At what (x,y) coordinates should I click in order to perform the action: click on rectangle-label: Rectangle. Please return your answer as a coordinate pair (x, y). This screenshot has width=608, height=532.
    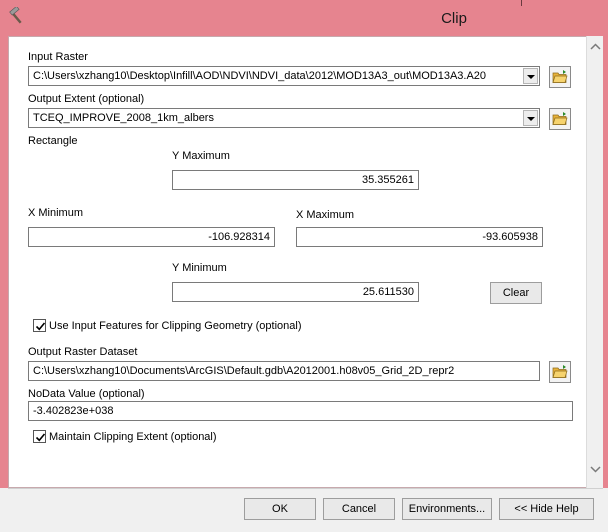
    Looking at the image, I should click on (53, 141).